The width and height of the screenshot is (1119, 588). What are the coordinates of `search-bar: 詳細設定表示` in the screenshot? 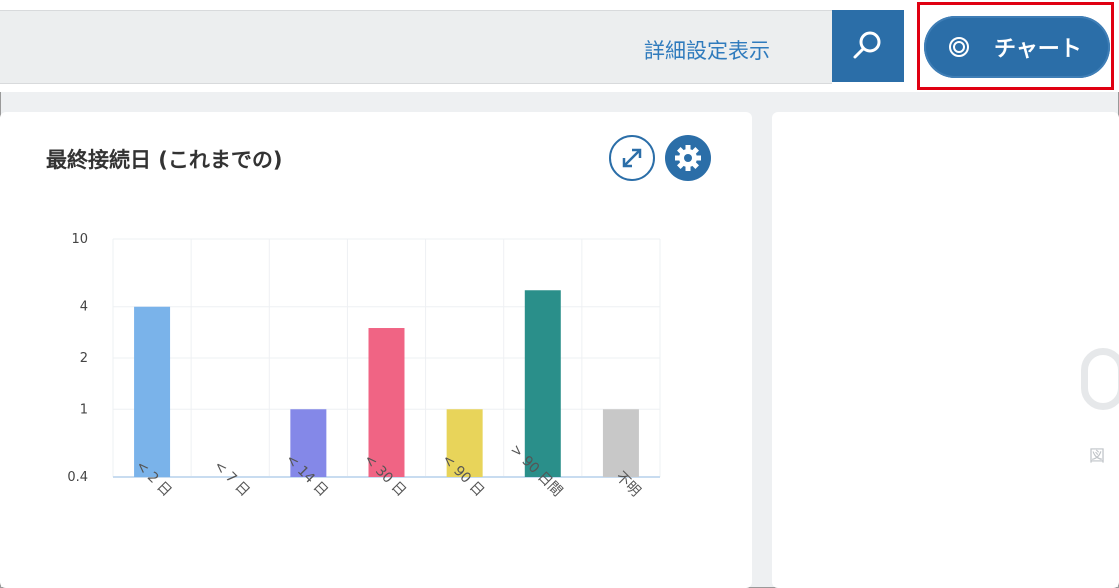 It's located at (416, 47).